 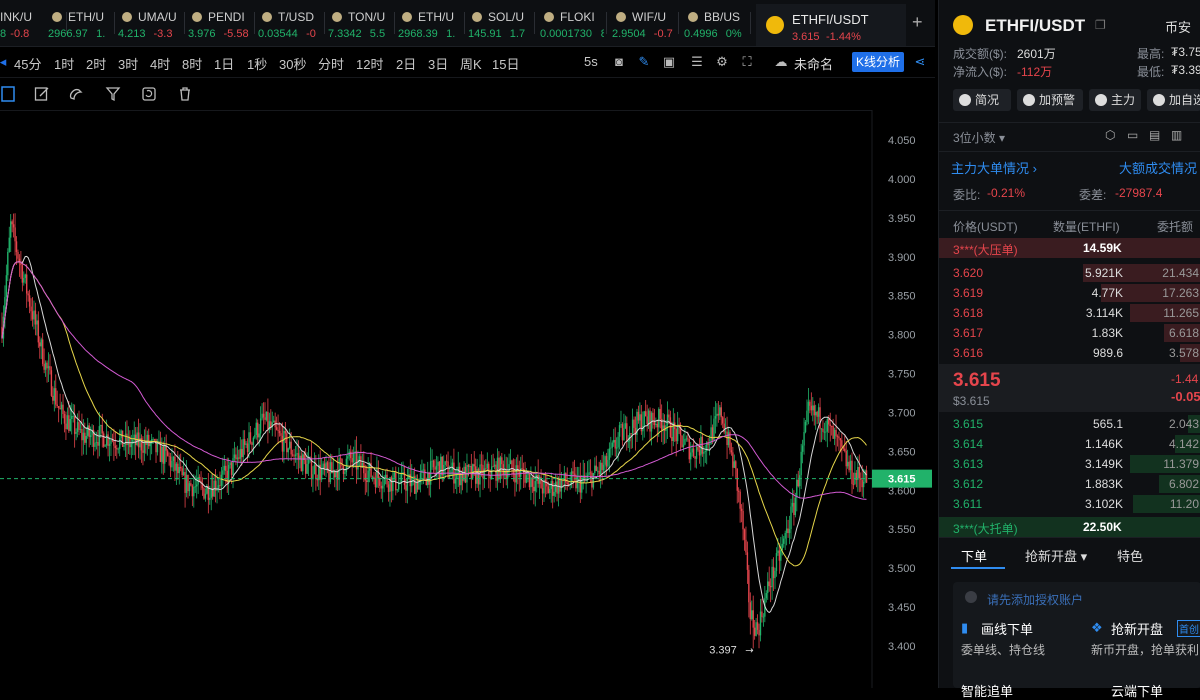 What do you see at coordinates (1069, 504) in the screenshot?
I see `orderbook-row: 3.611 3.102K 11.20` at bounding box center [1069, 504].